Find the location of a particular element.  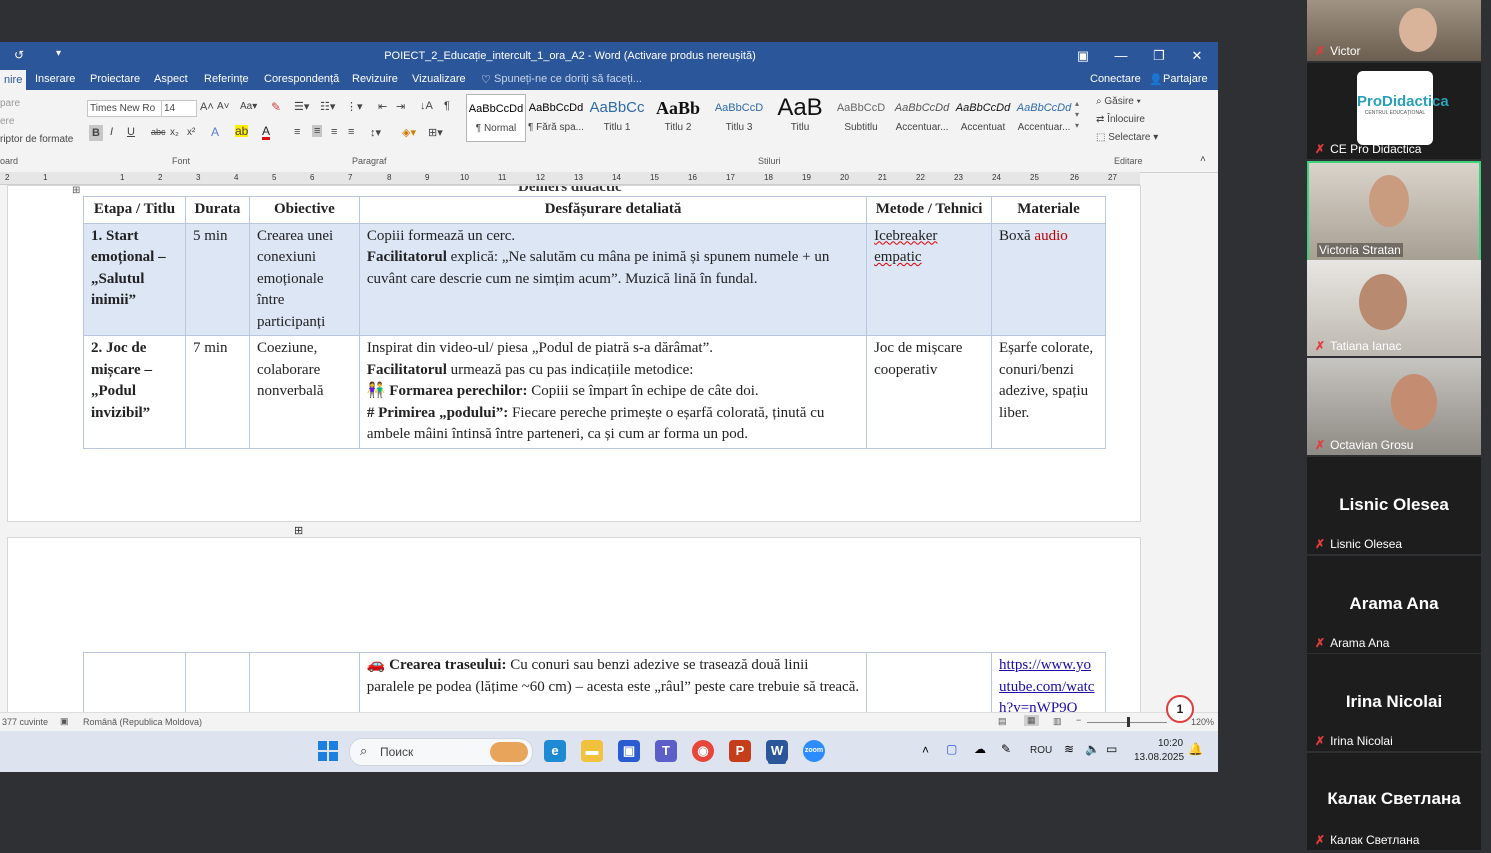

style-normal: AaBbCcDd ¶ Normal is located at coordinates (496, 118).